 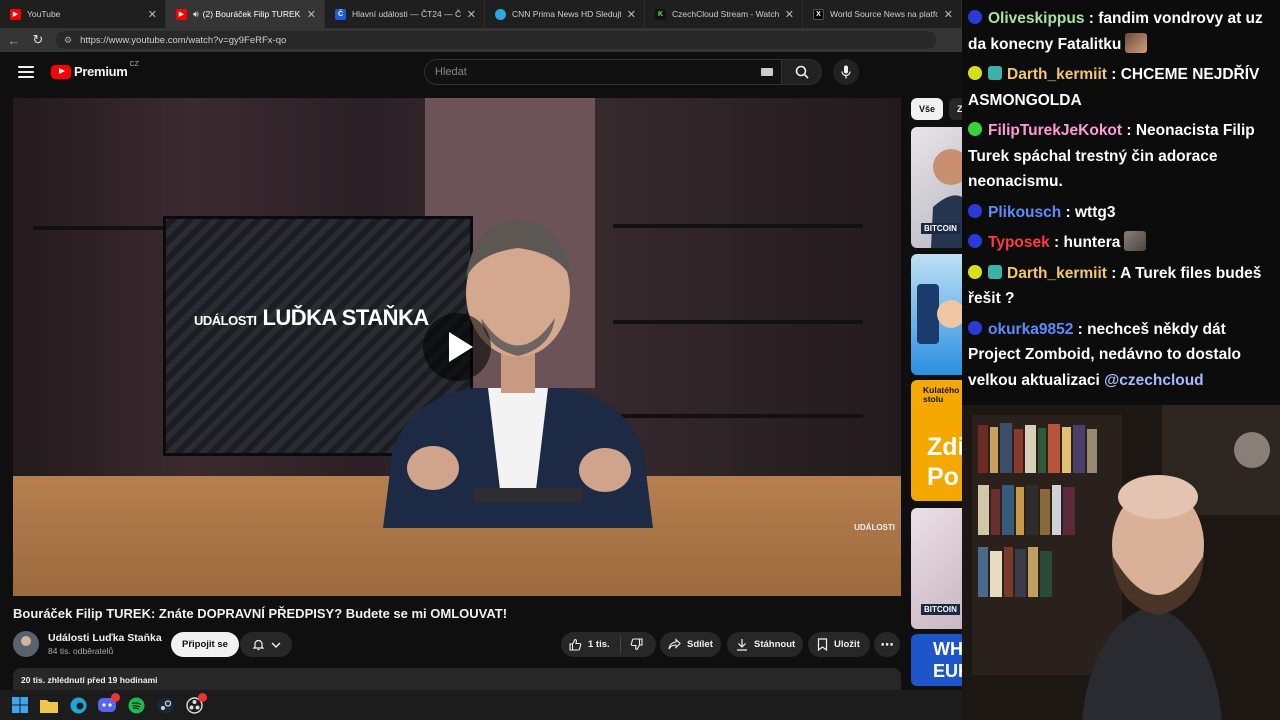 I want to click on reload-icon: ↻, so click(x=38, y=40).